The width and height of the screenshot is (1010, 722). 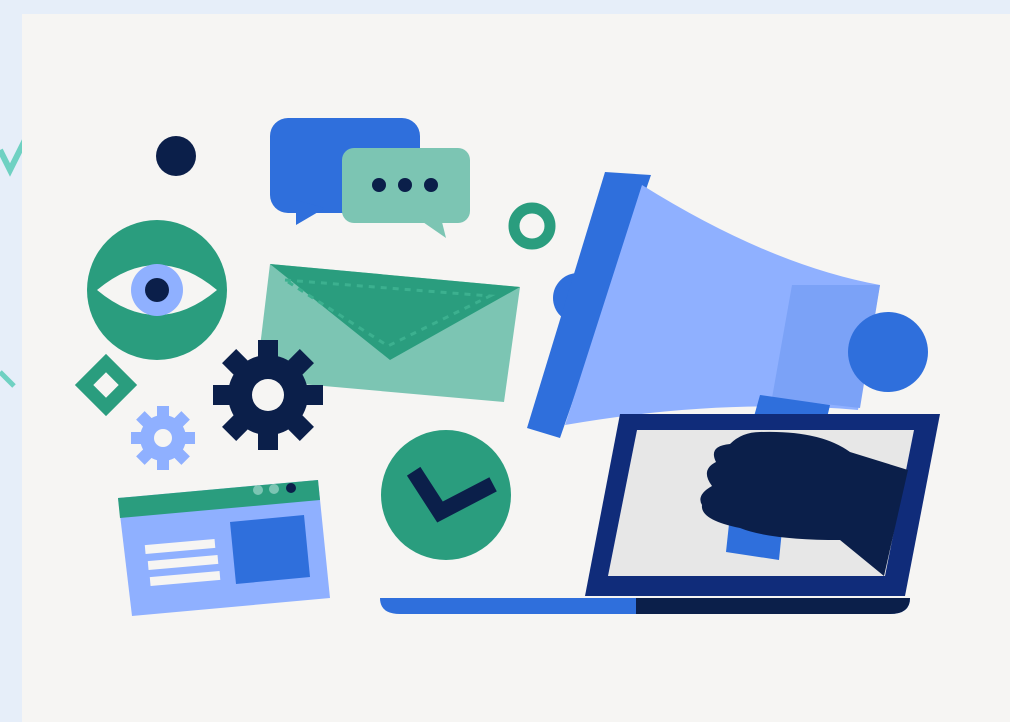 I want to click on dot-icon, so click(x=176, y=156).